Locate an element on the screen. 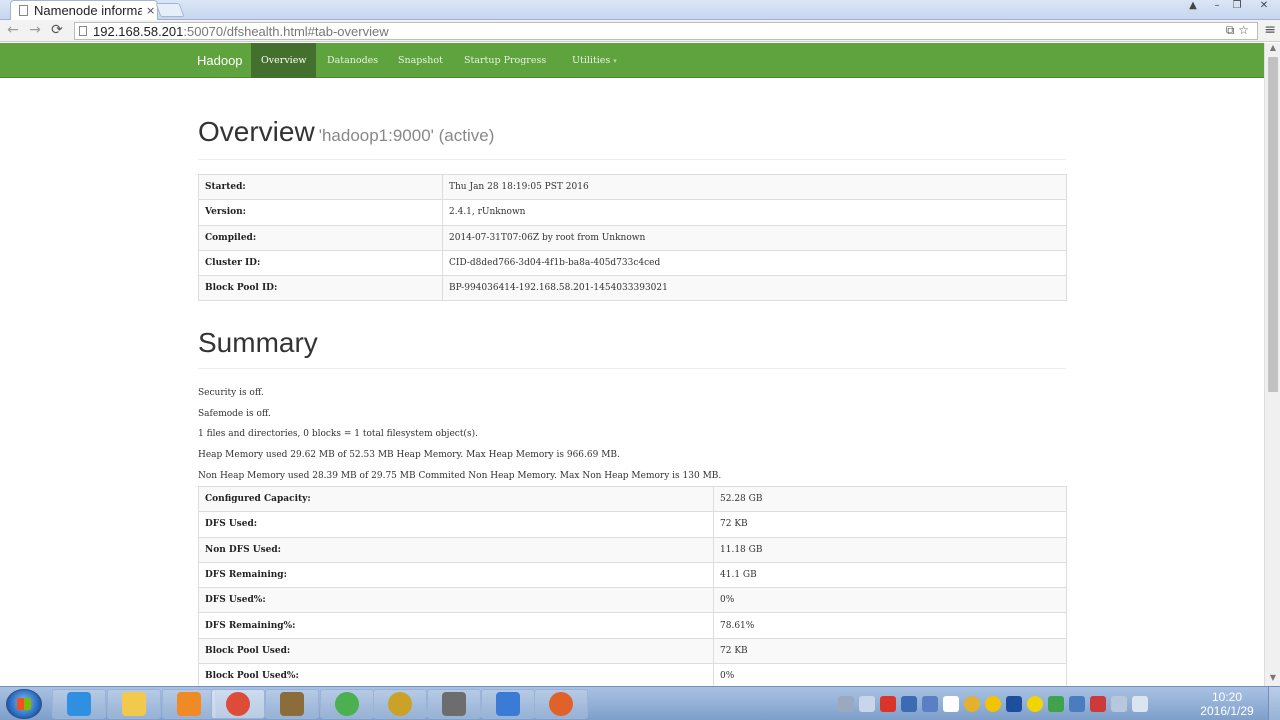 This screenshot has height=720, width=1280. forward-button: → is located at coordinates (35, 30).